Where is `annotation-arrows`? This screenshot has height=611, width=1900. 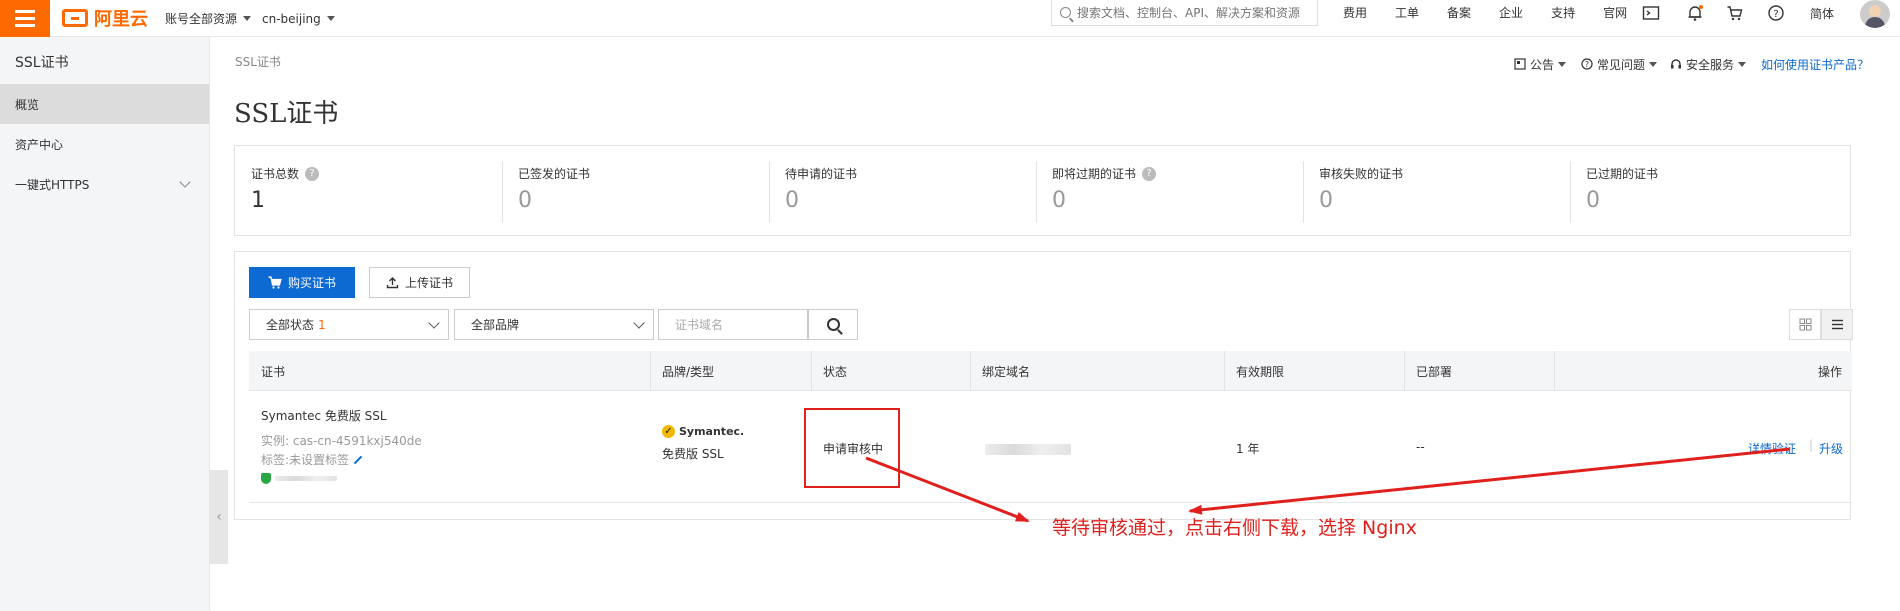 annotation-arrows is located at coordinates (1328, 485).